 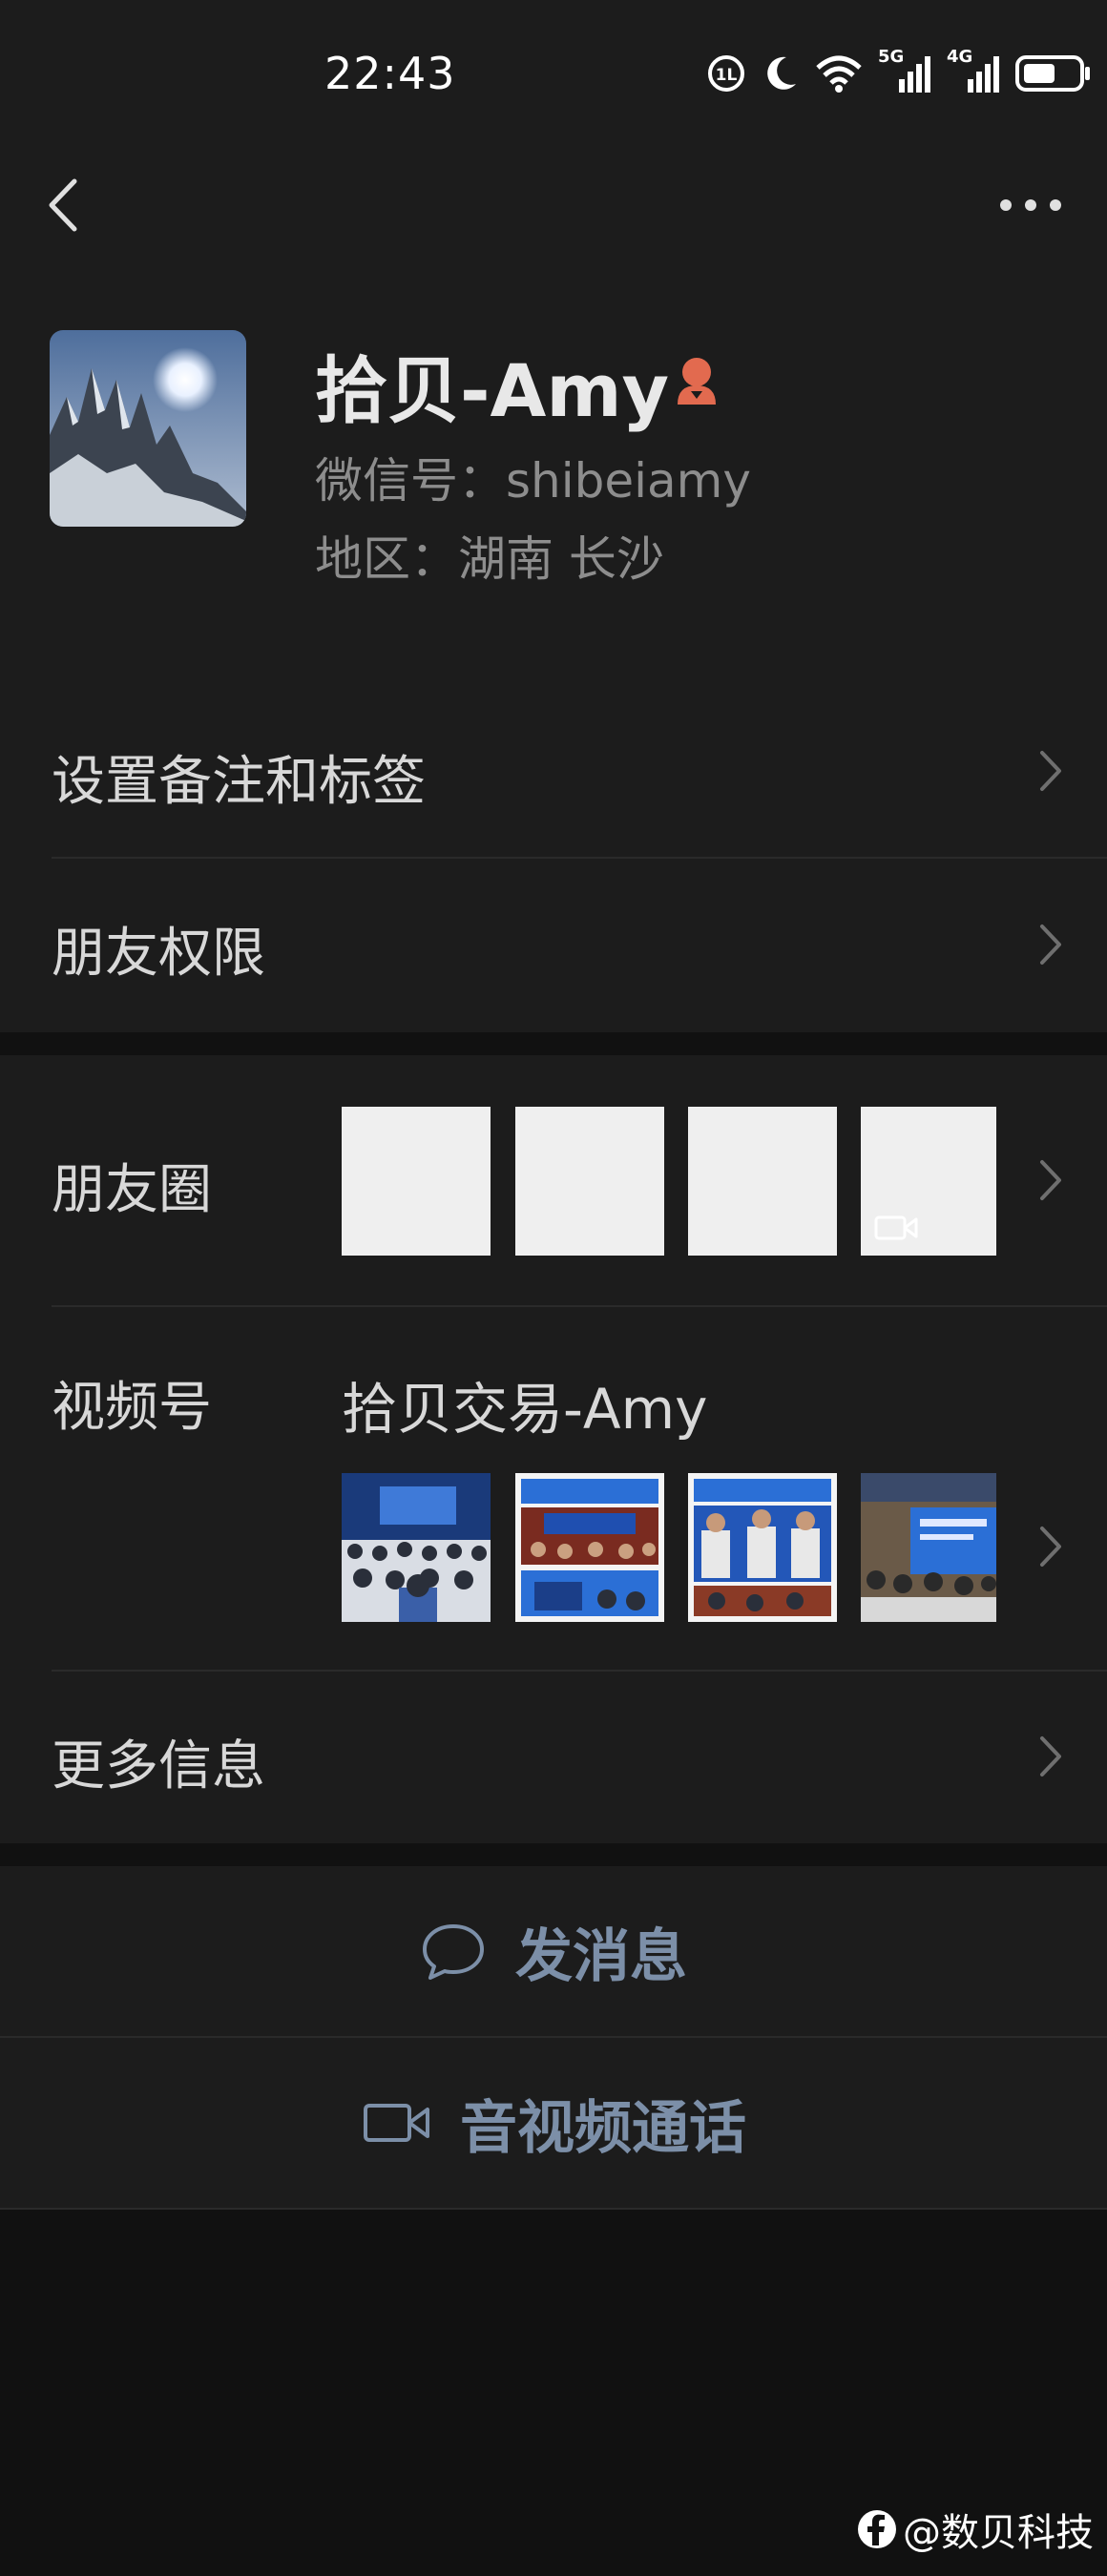 I want to click on wifi-icon, so click(x=839, y=74).